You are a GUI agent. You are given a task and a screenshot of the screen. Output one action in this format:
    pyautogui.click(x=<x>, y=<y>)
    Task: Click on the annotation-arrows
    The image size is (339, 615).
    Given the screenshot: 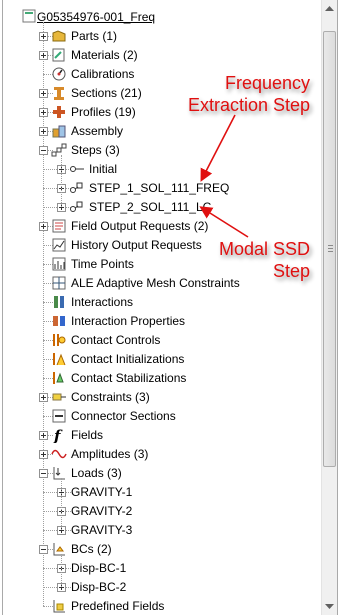 What is the action you would take?
    pyautogui.click(x=224, y=176)
    